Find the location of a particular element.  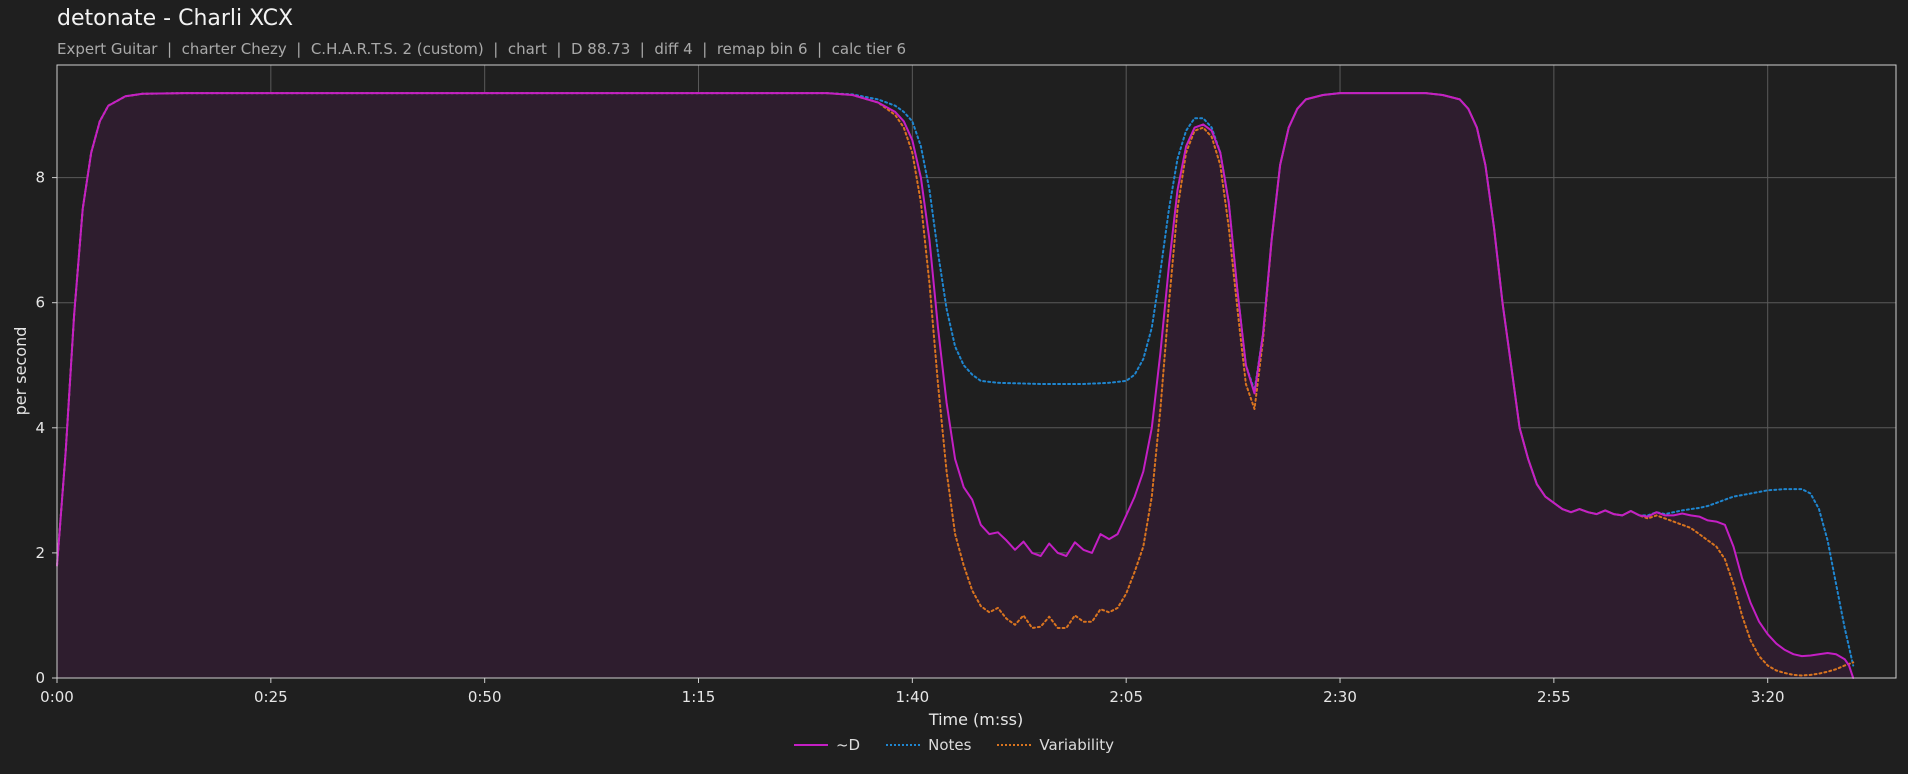

x-axis-label: Time (m:ss) is located at coordinates (975, 719).